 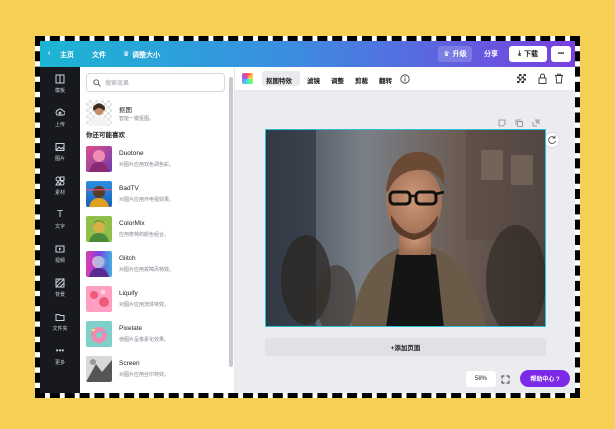 I want to click on liquify-thumbnail, so click(x=99, y=299).